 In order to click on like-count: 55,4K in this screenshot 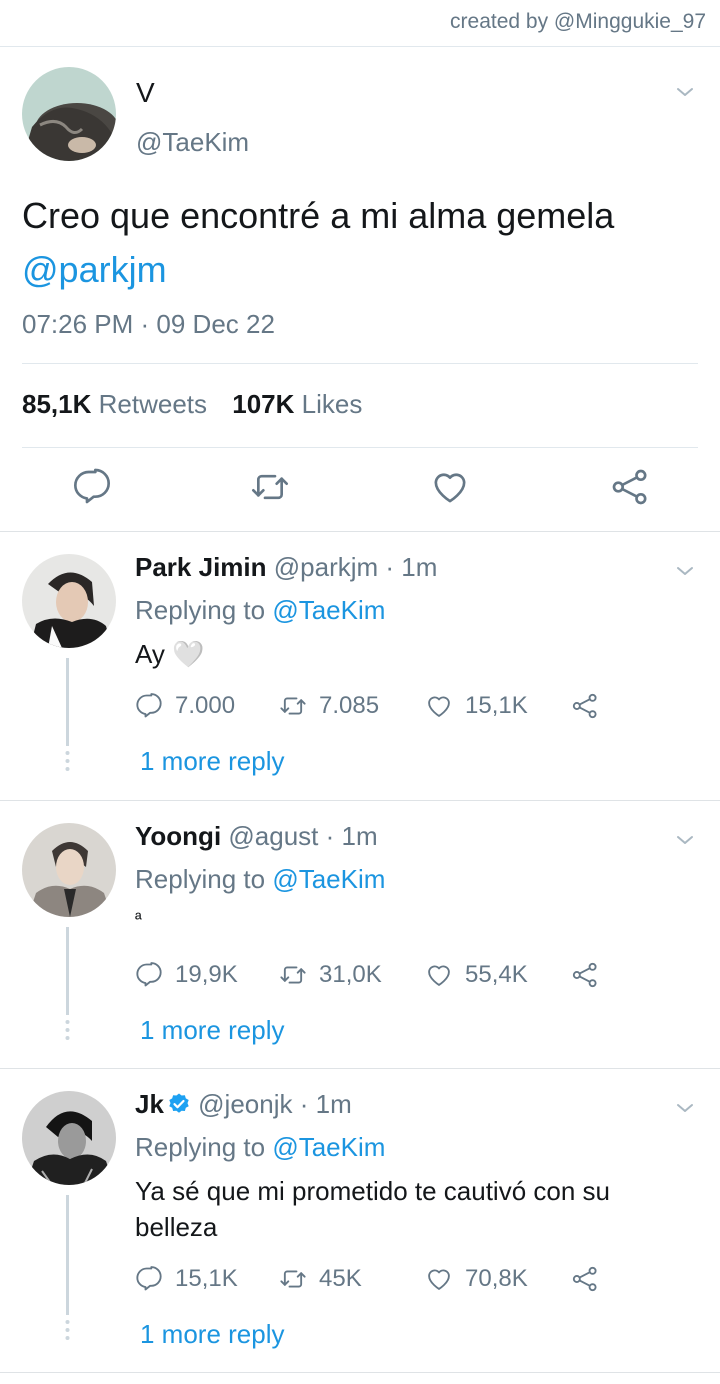, I will do `click(496, 974)`.